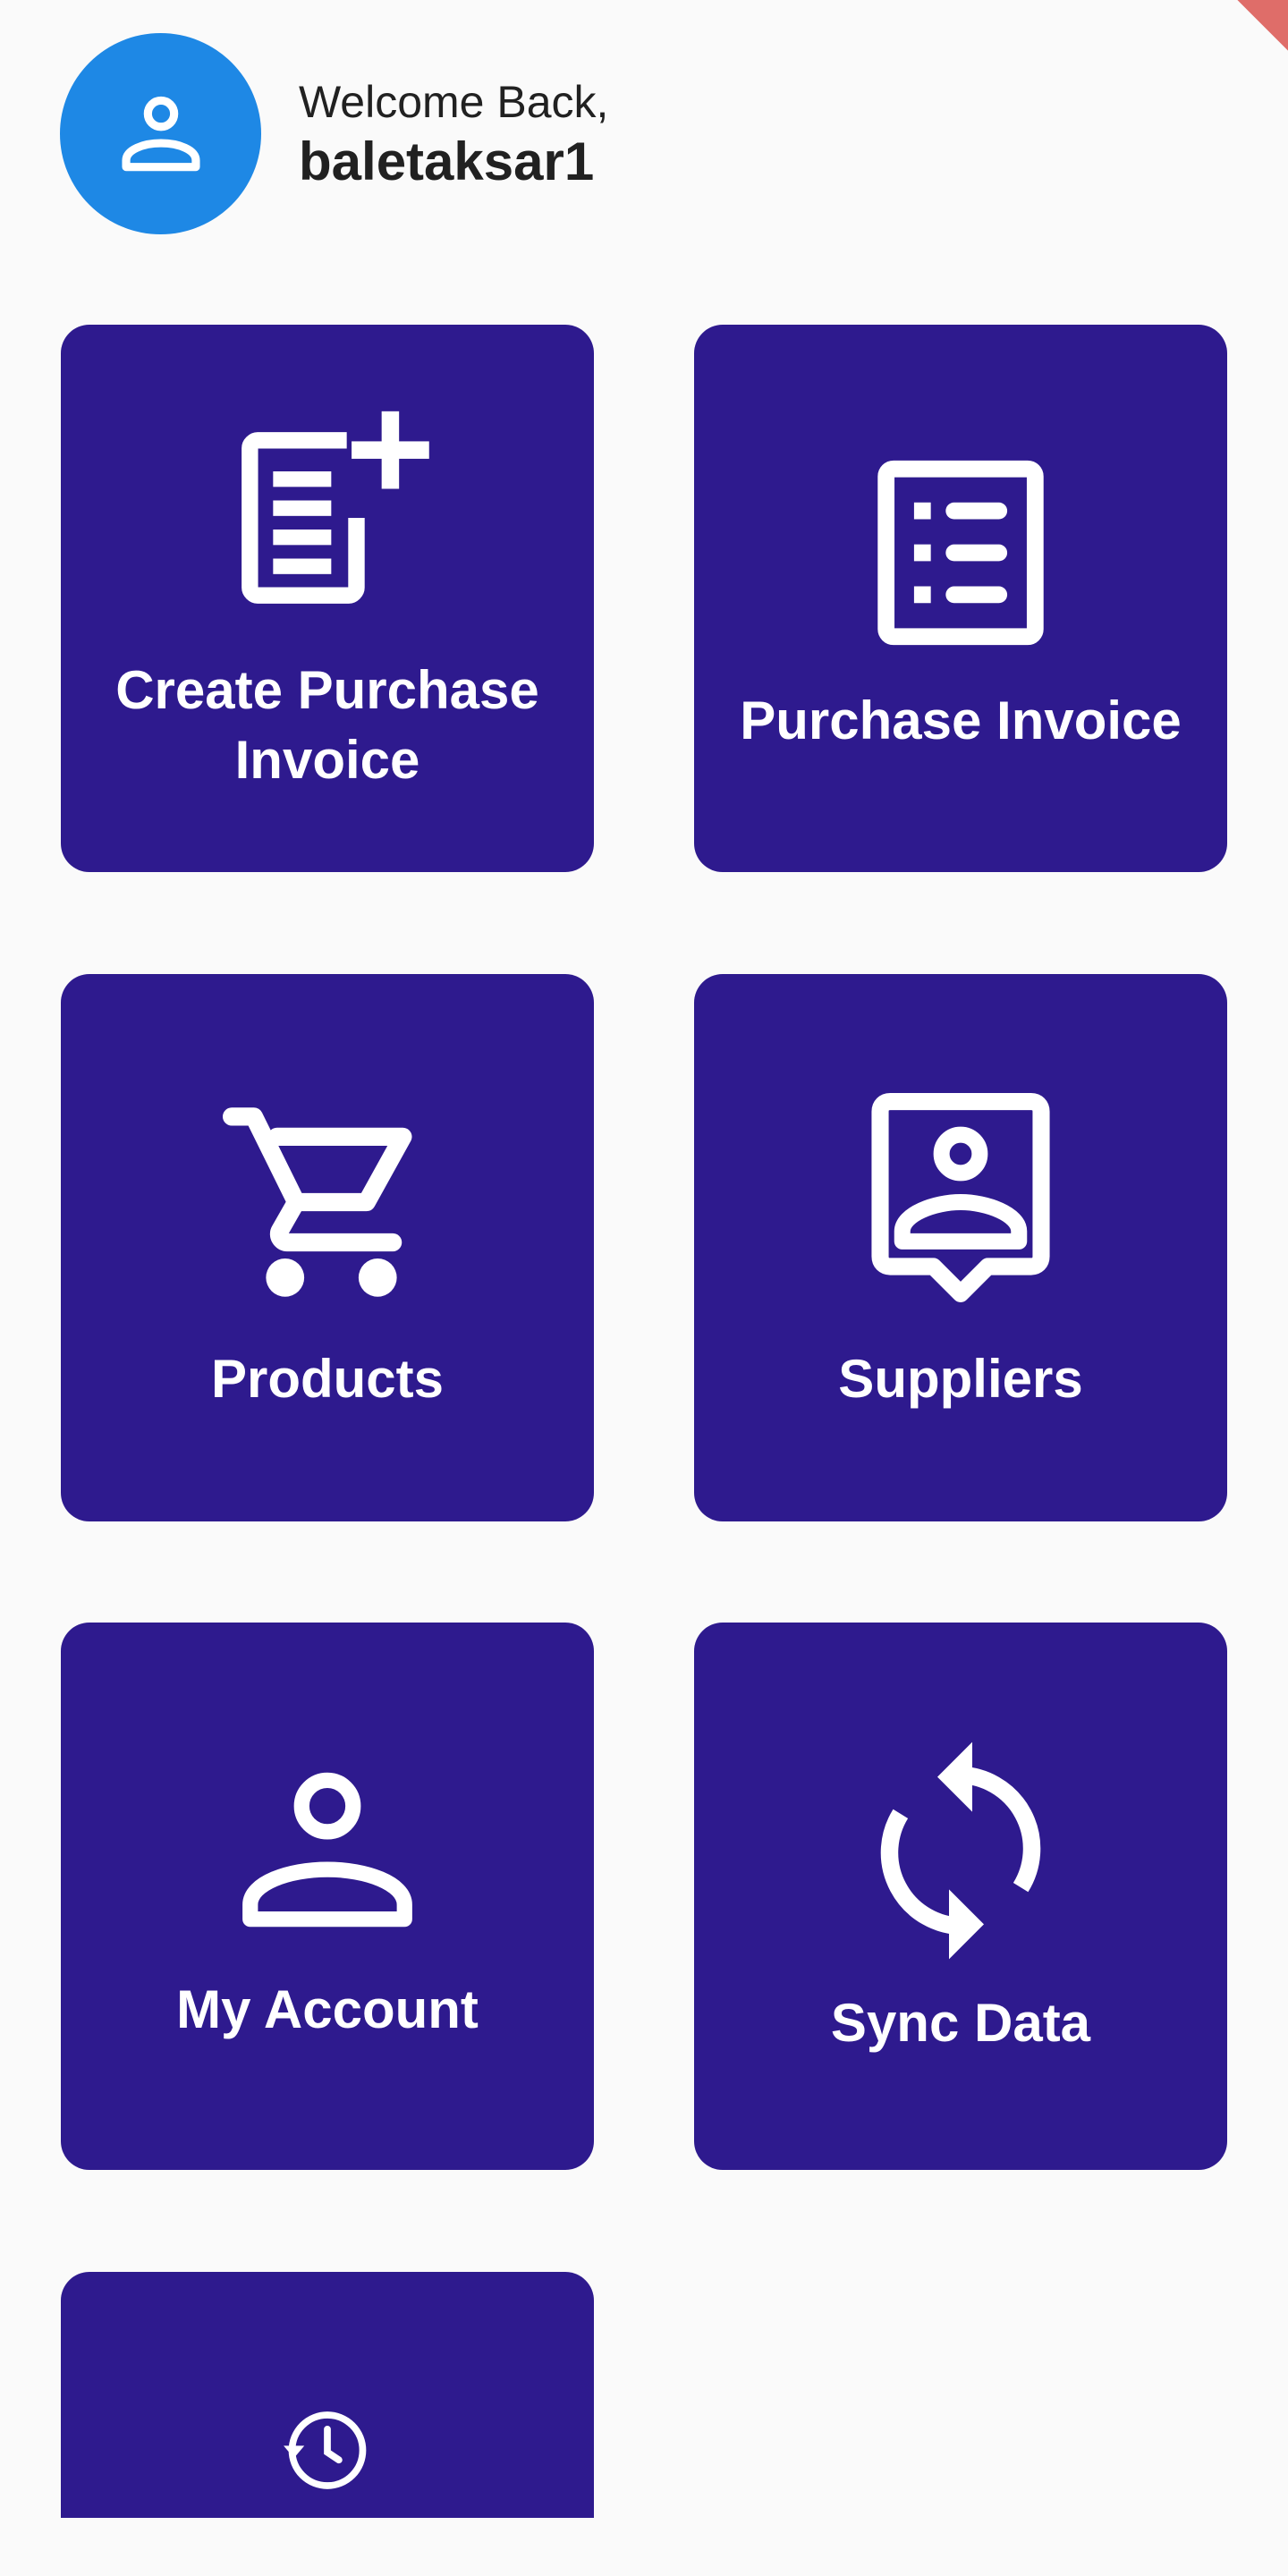 This screenshot has height=2576, width=1288. I want to click on user-avatar, so click(160, 133).